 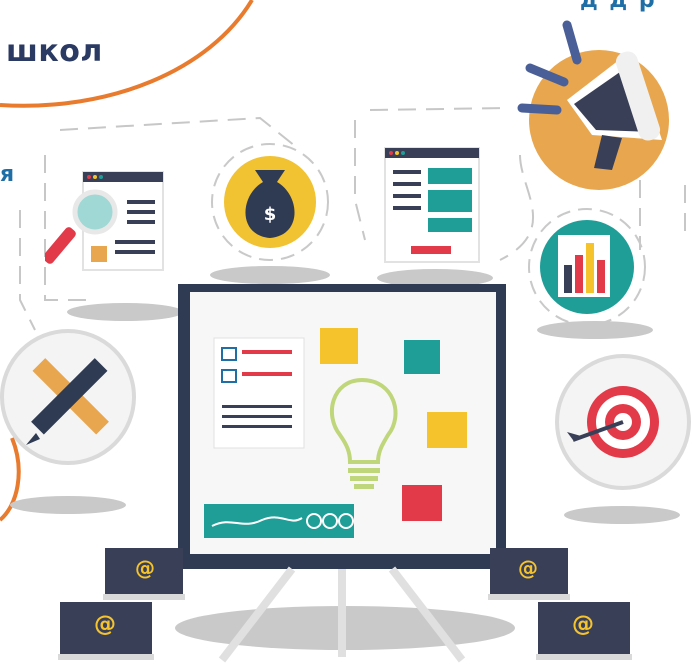 What do you see at coordinates (270, 214) in the screenshot?
I see `money-symbol: $` at bounding box center [270, 214].